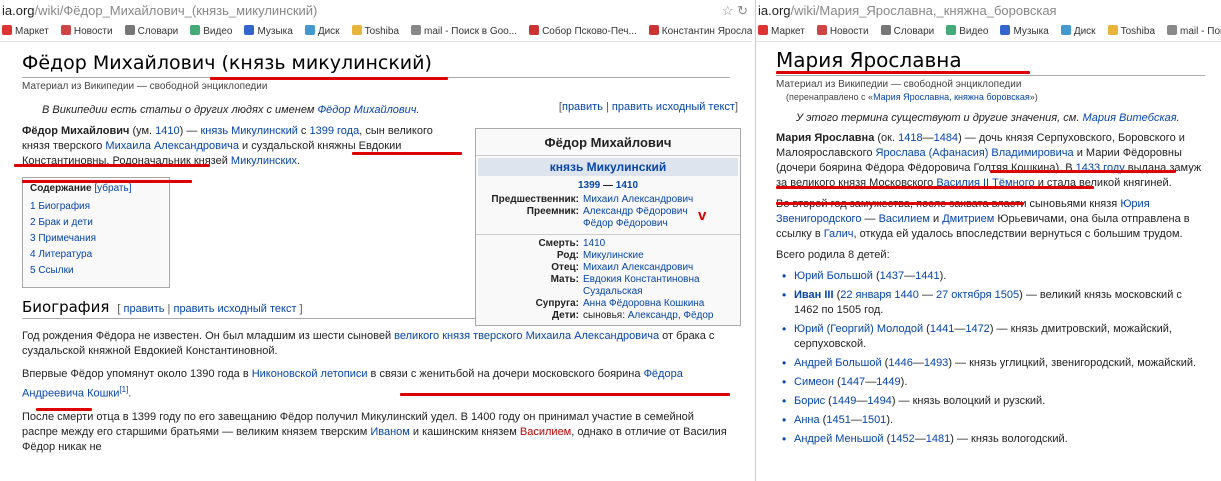 This screenshot has height=481, width=1221. What do you see at coordinates (248, 131) in the screenshot?
I see `prince-link: князь Микулинский` at bounding box center [248, 131].